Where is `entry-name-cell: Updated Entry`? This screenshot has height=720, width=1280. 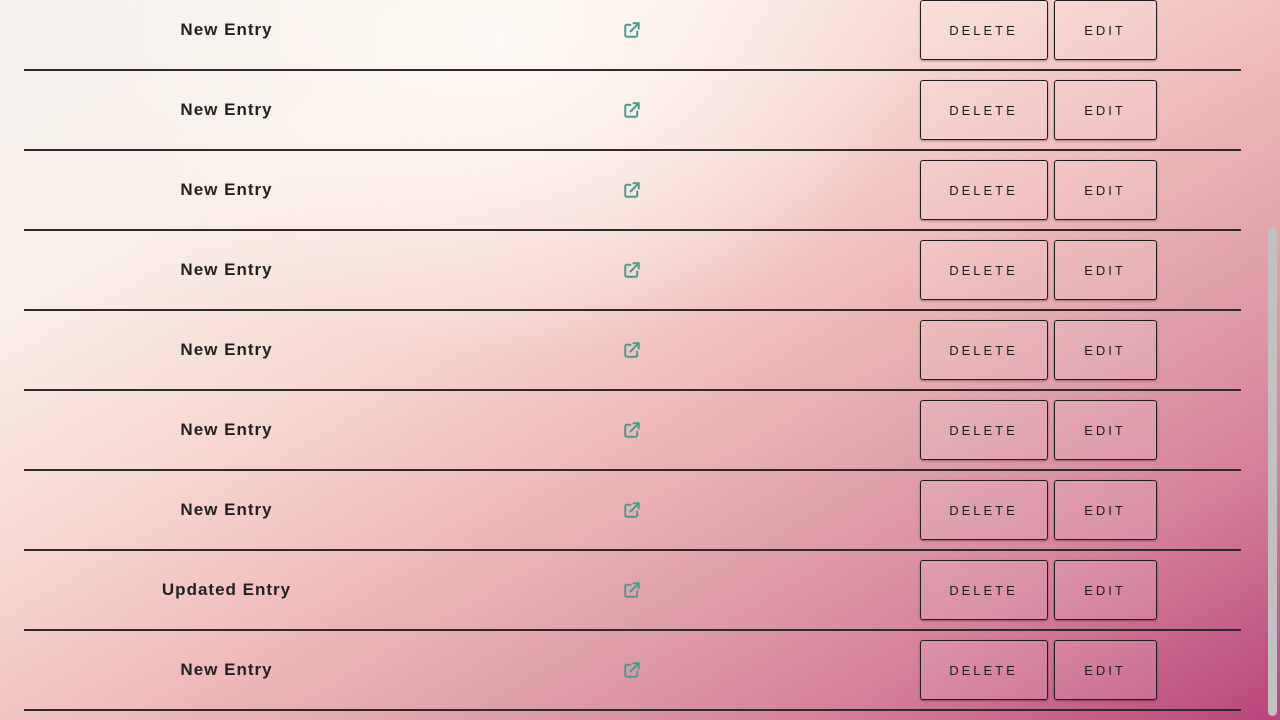 entry-name-cell: Updated Entry is located at coordinates (226, 590).